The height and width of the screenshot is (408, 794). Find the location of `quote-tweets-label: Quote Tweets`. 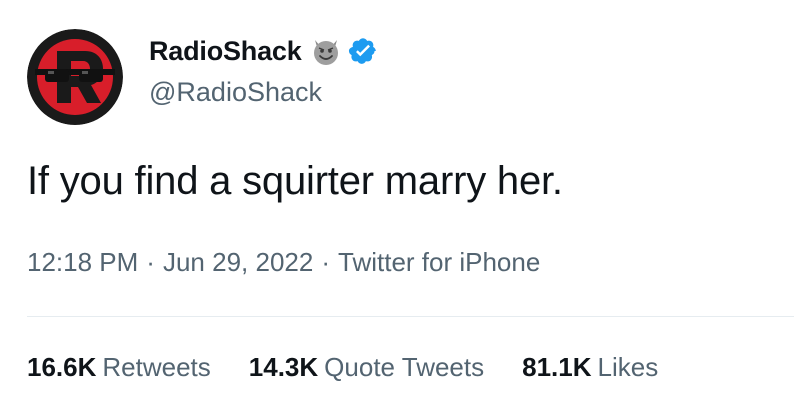

quote-tweets-label: Quote Tweets is located at coordinates (404, 367).